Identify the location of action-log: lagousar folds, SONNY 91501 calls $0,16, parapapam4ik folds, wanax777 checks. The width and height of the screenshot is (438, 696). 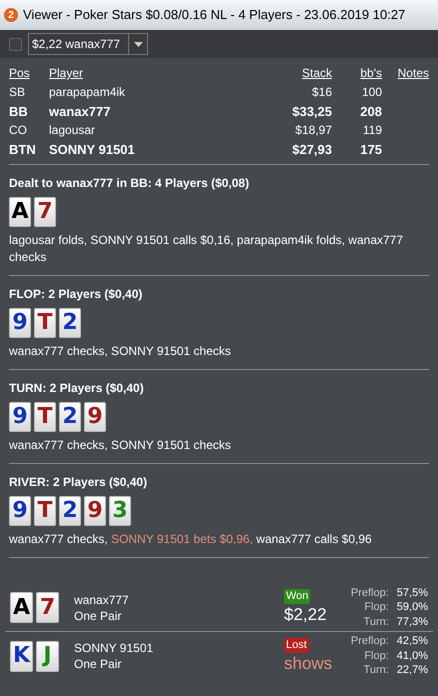
(206, 249).